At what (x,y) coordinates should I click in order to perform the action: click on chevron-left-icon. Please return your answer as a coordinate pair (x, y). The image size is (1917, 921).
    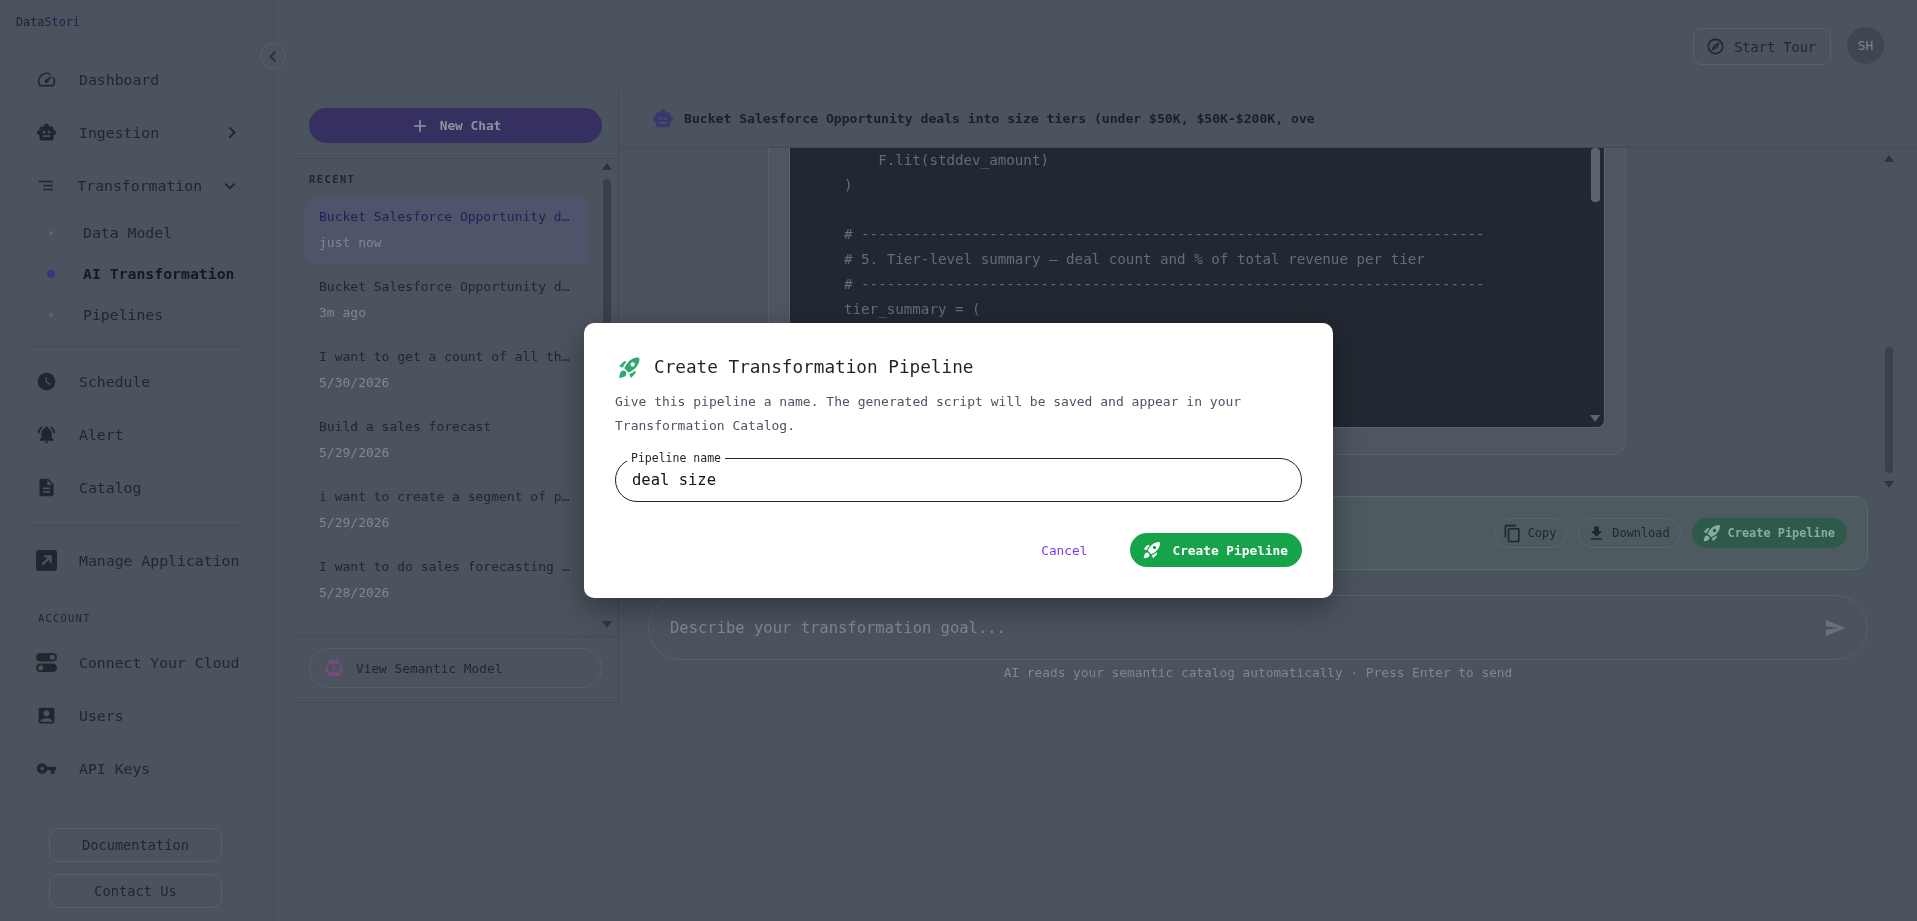
    Looking at the image, I should click on (273, 56).